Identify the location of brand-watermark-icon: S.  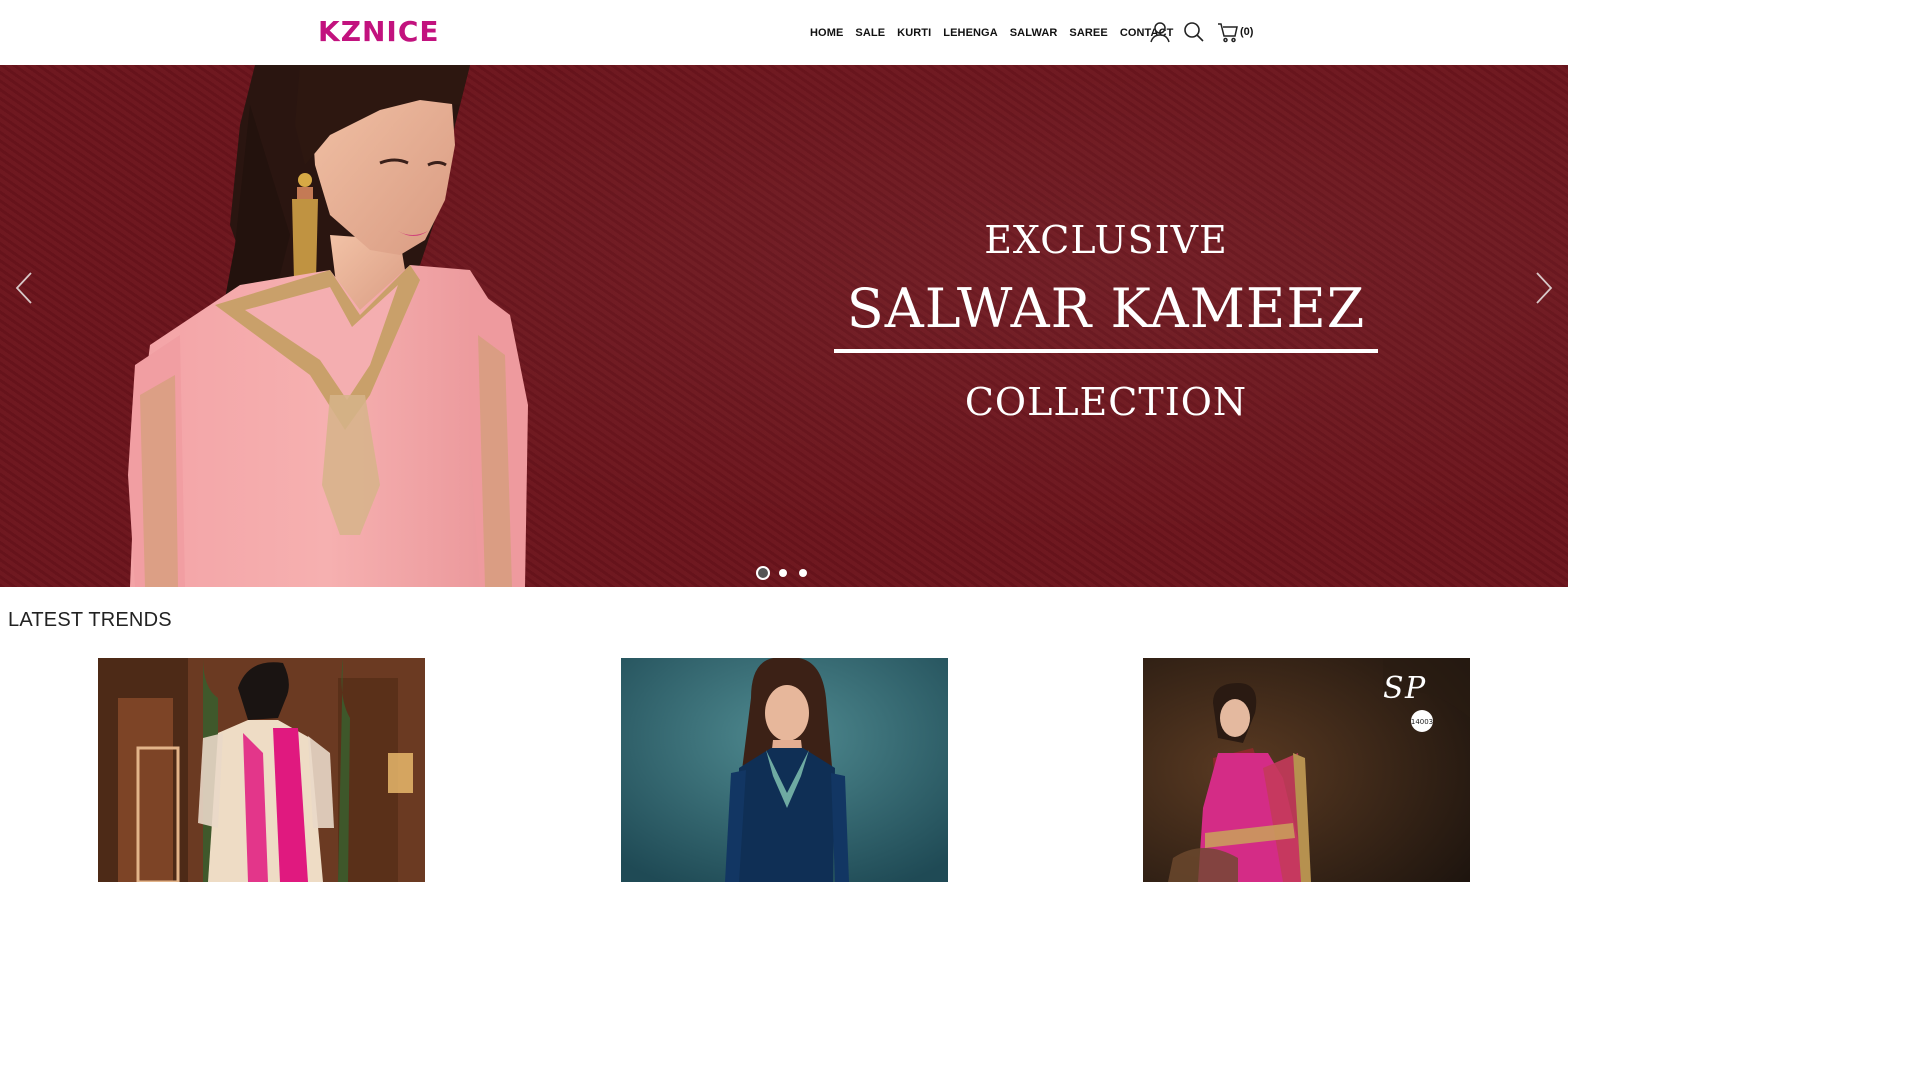
(1393, 688).